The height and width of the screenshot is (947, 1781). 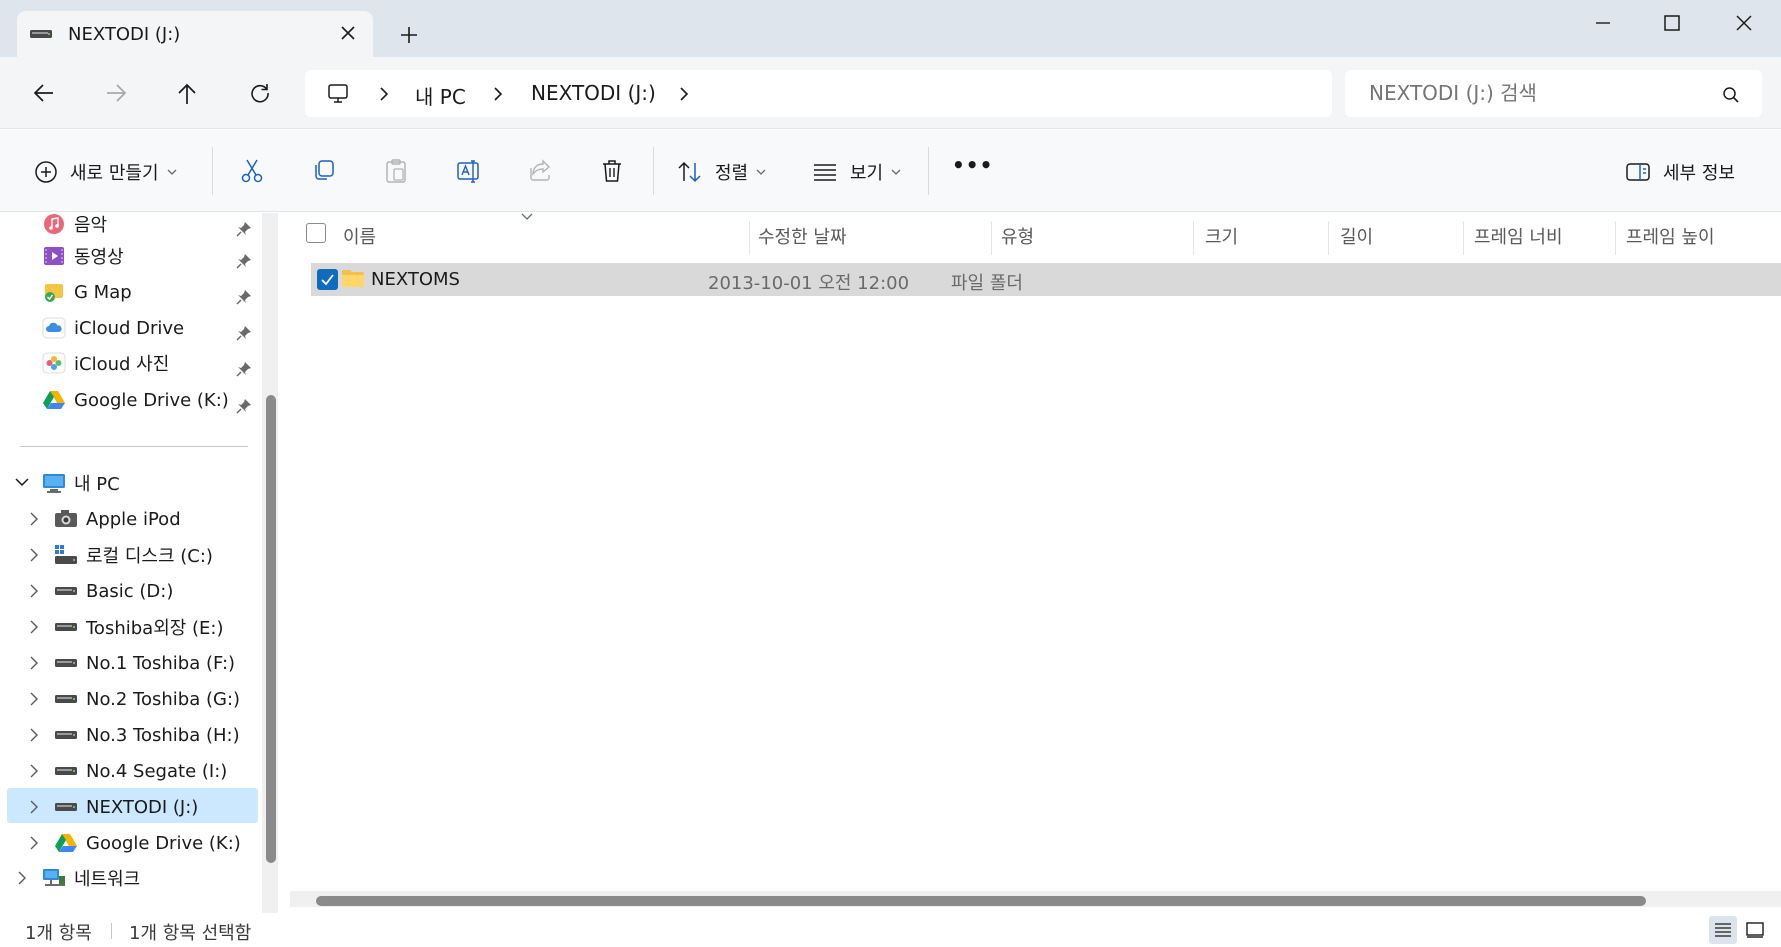 I want to click on tiles-view-icon, so click(x=1755, y=930).